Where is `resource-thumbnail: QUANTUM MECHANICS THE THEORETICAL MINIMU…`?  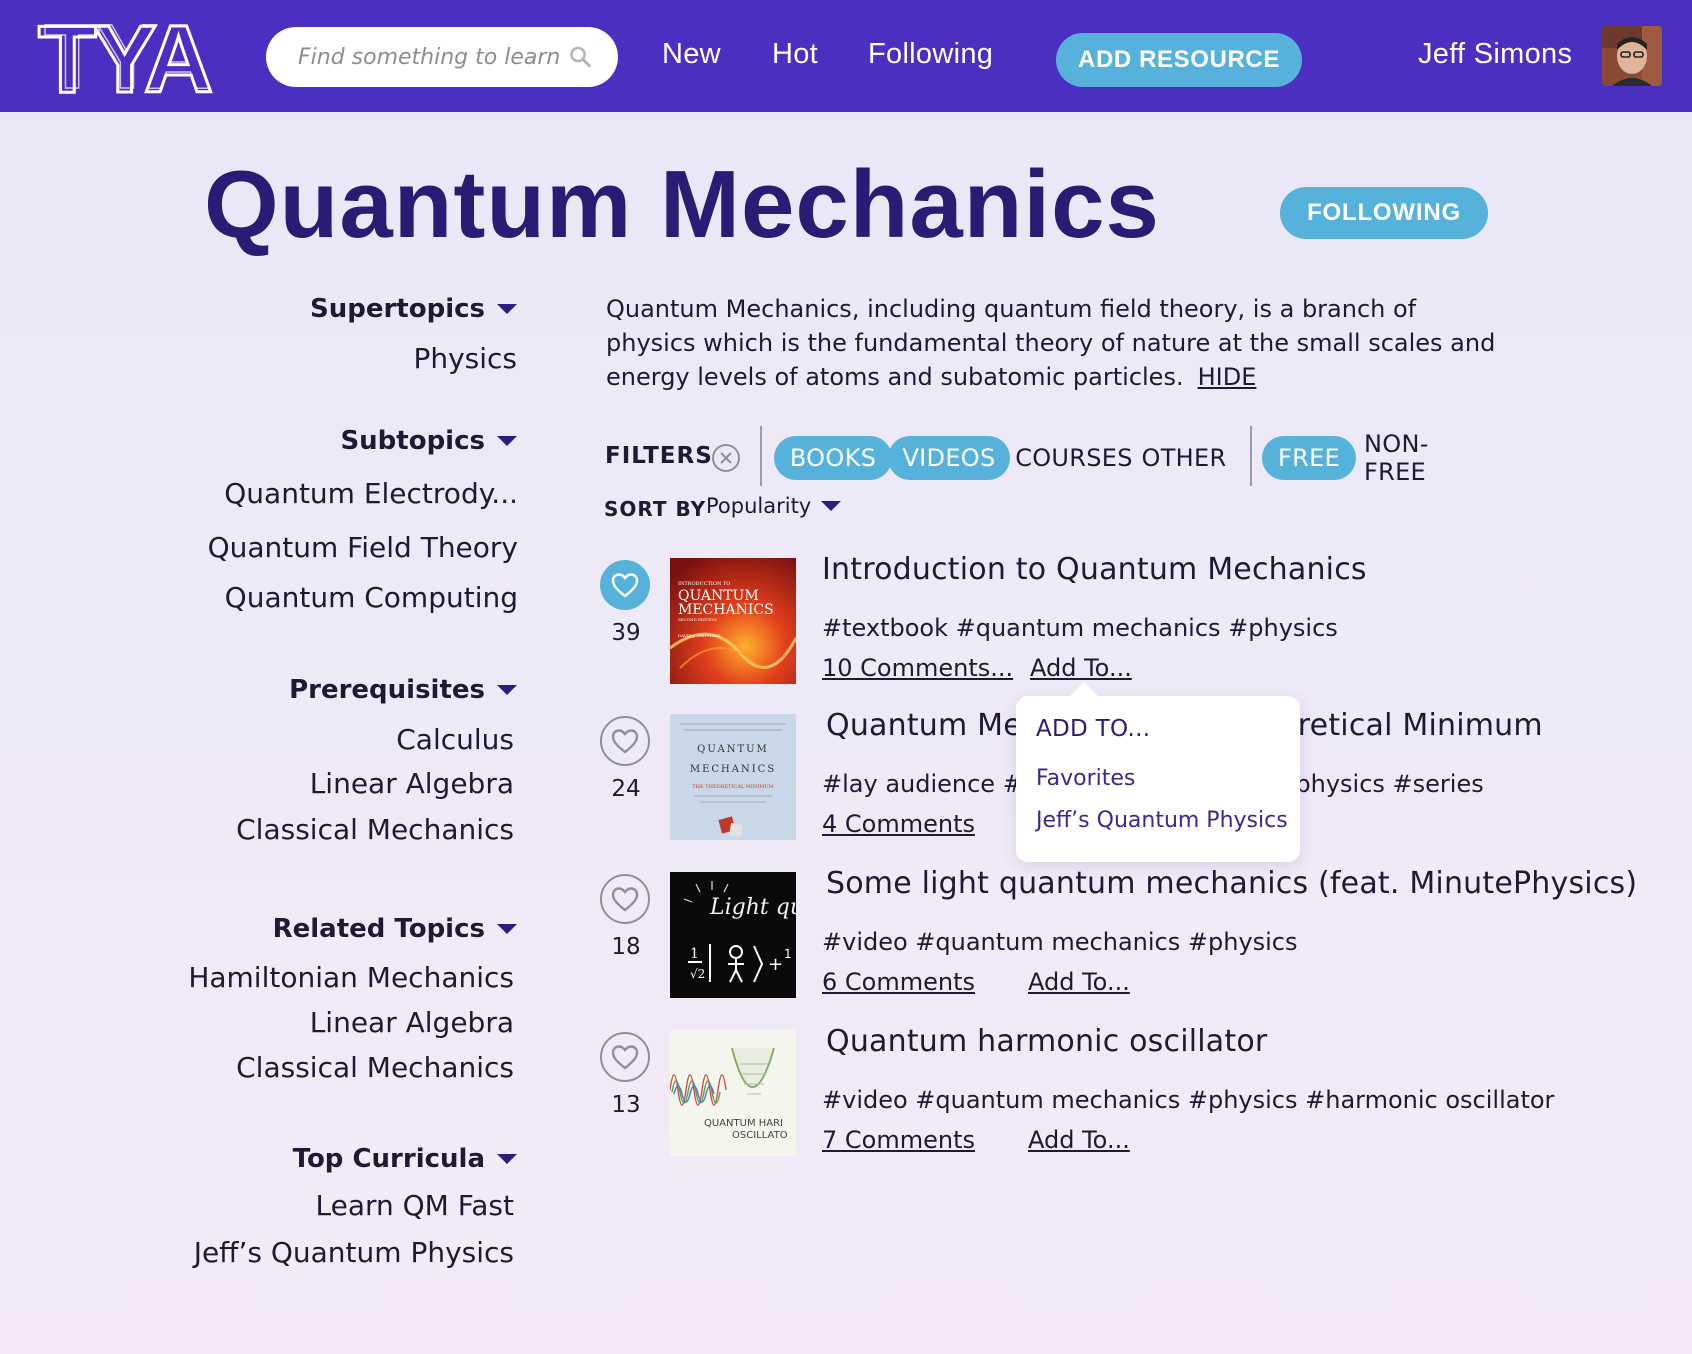 resource-thumbnail: QUANTUM MECHANICS THE THEORETICAL MINIMU… is located at coordinates (733, 777).